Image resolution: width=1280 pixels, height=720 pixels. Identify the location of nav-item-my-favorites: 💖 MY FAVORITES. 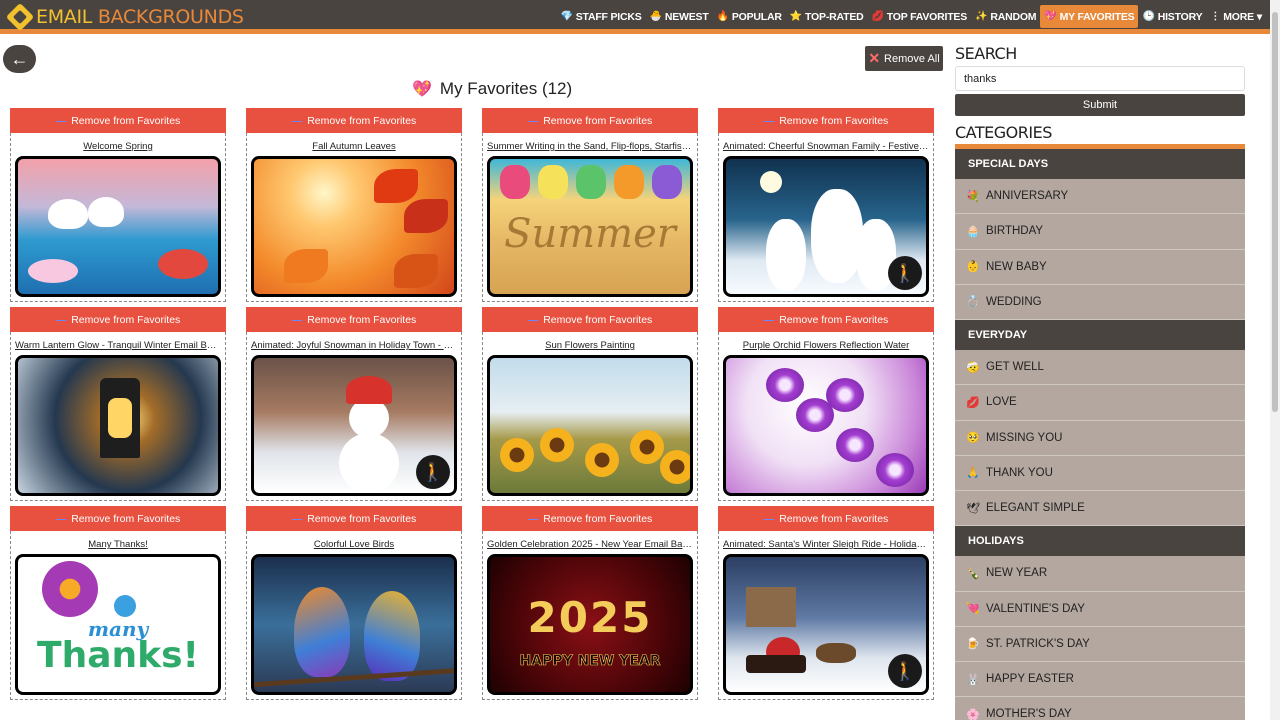
(1089, 16).